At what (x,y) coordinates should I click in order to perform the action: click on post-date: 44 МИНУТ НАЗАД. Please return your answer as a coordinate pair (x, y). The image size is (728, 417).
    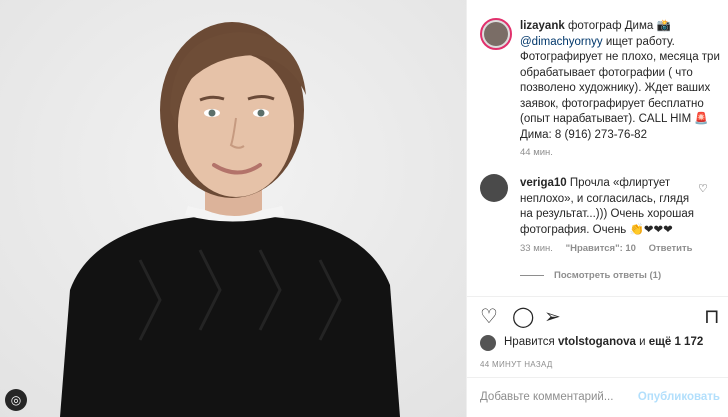
    Looking at the image, I should click on (516, 364).